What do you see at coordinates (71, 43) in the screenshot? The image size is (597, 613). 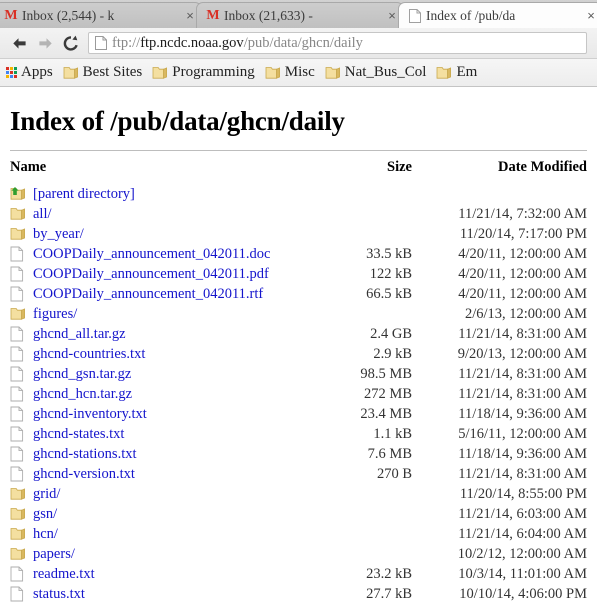 I see `reload-button` at bounding box center [71, 43].